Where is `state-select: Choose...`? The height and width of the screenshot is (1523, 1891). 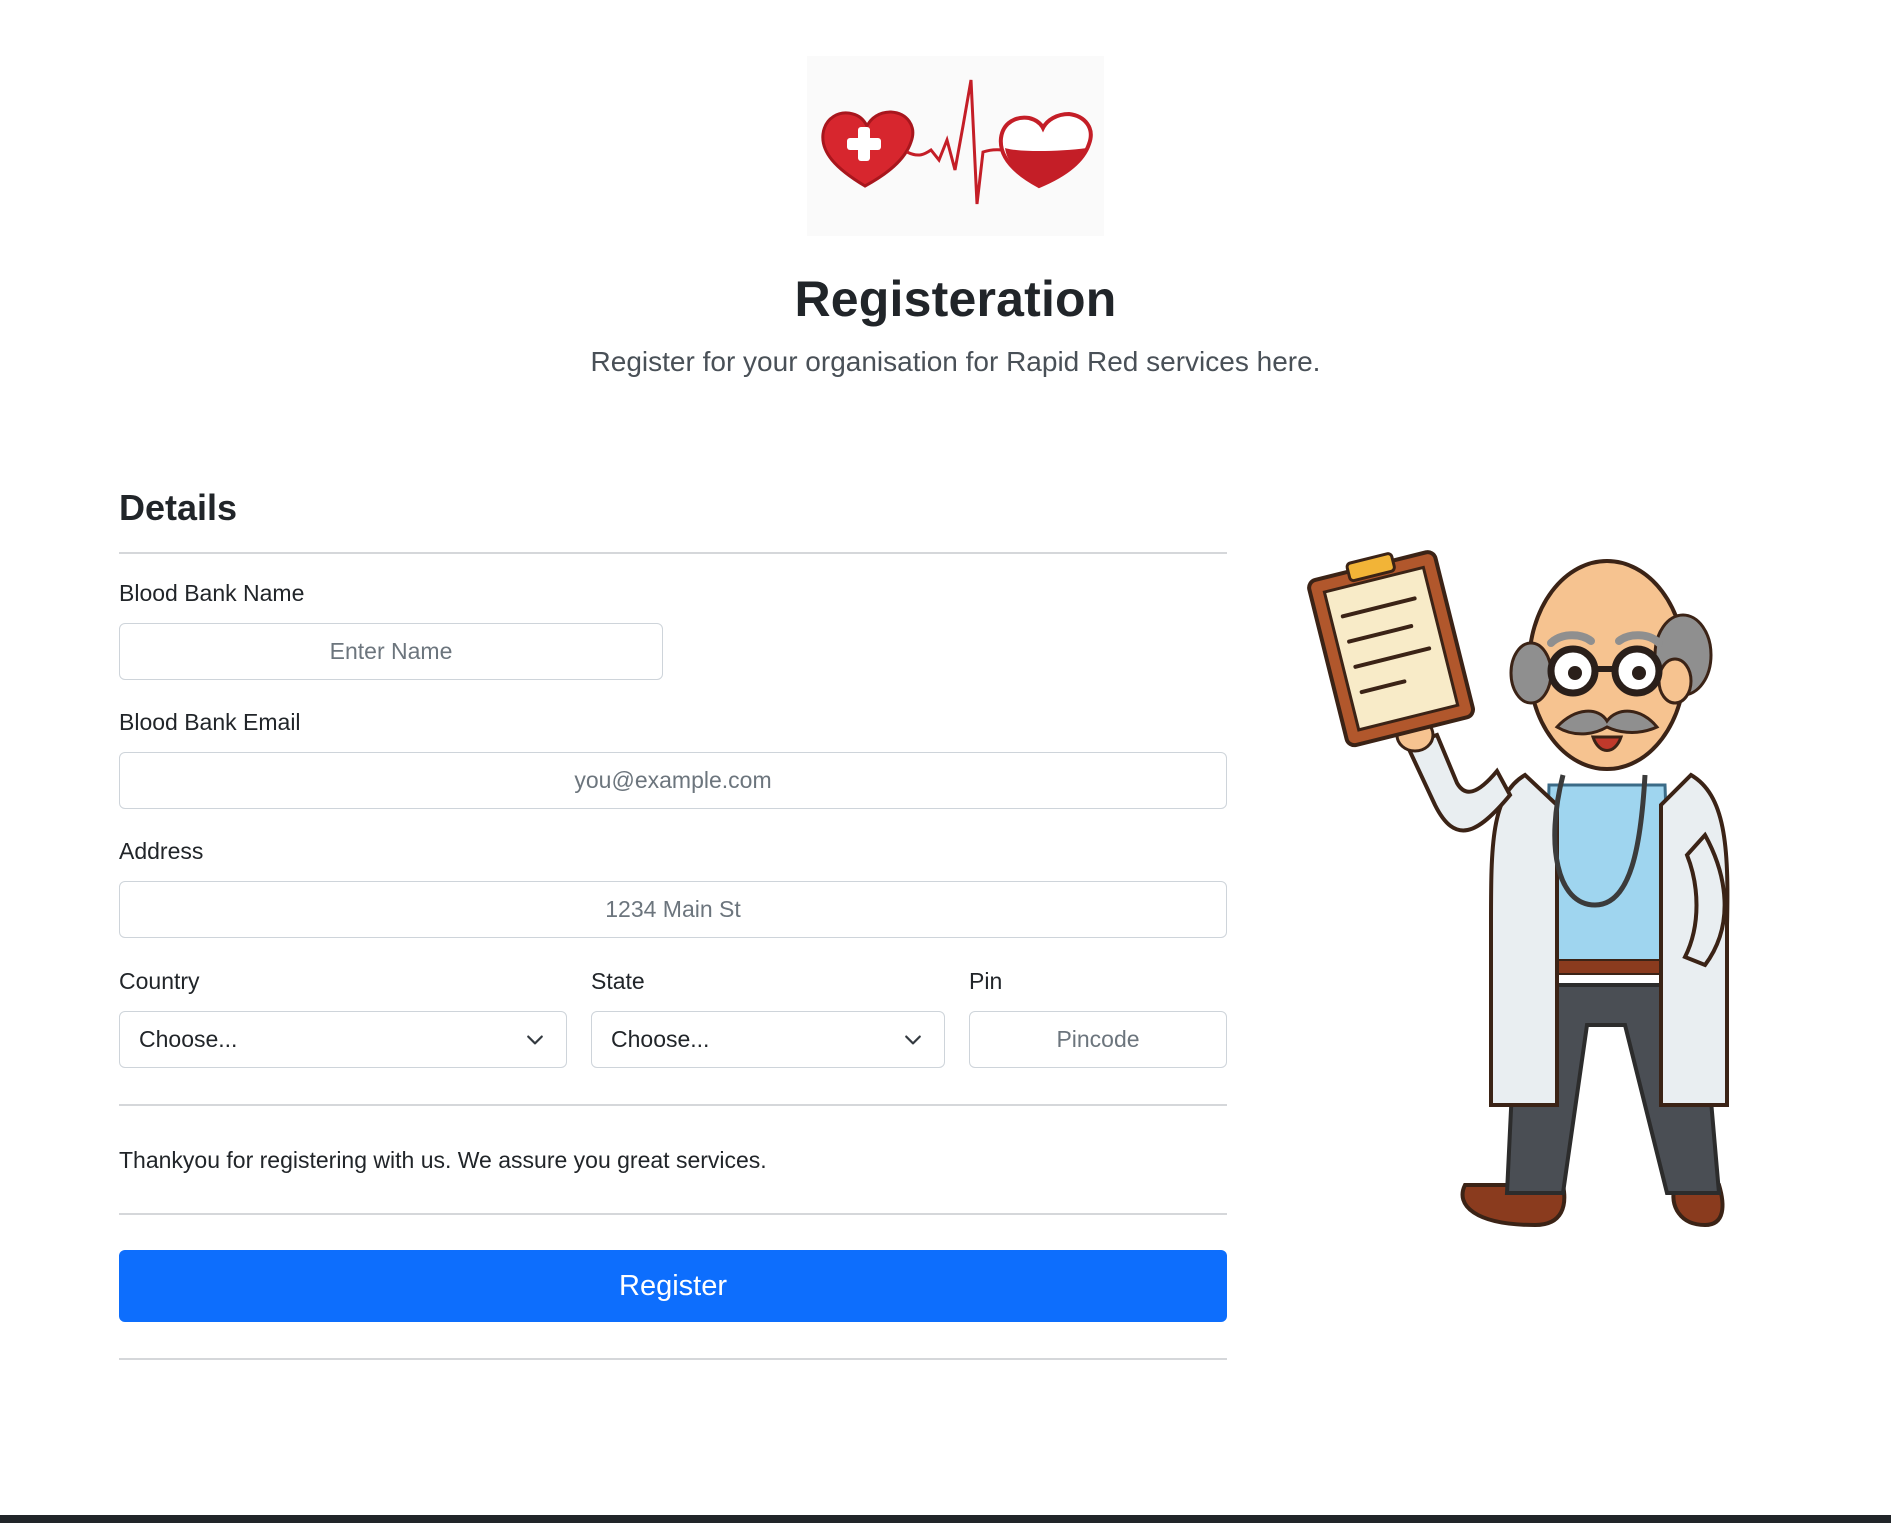 state-select: Choose... is located at coordinates (768, 1039).